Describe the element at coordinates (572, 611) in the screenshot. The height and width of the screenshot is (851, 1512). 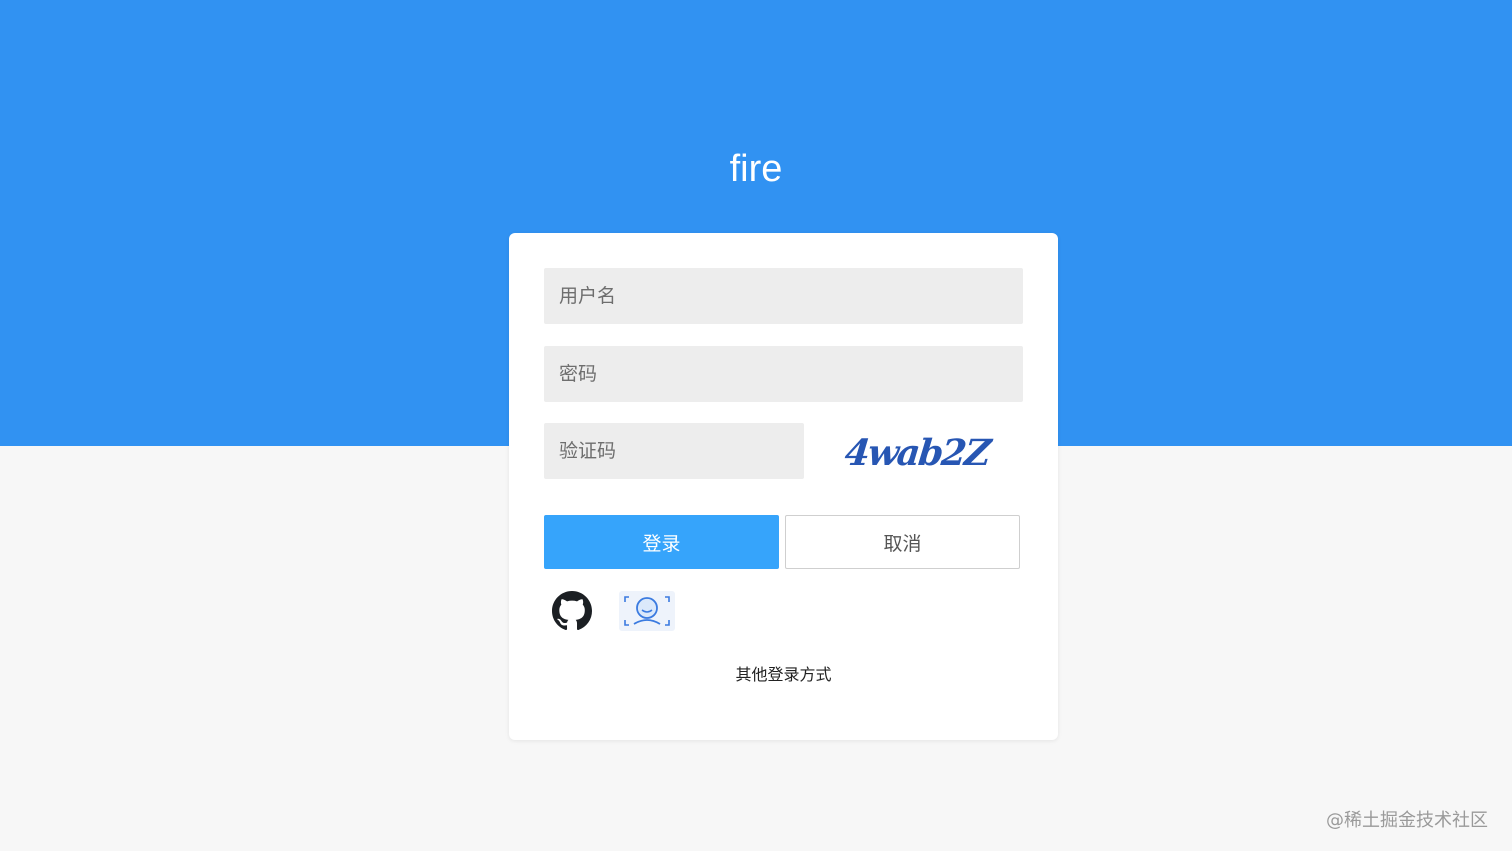
I see `github-icon` at that location.